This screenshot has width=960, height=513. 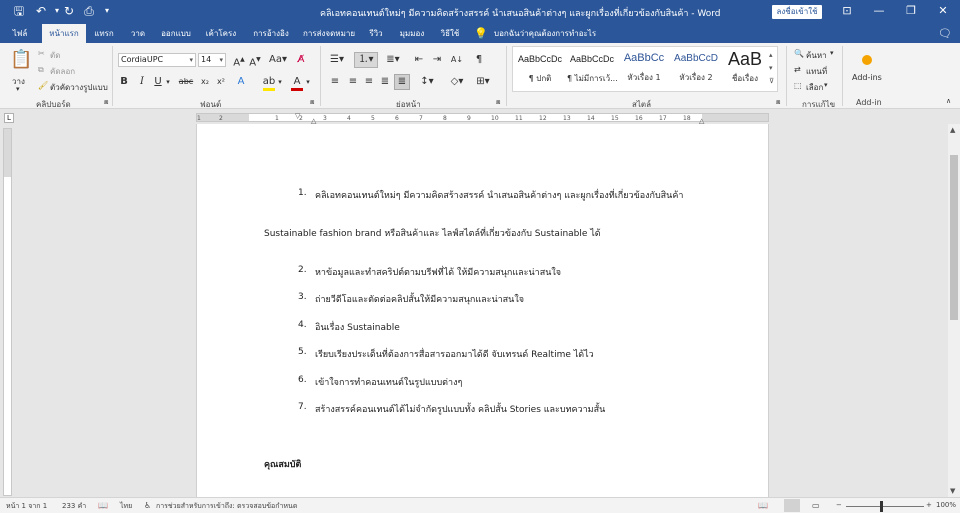 I want to click on vertical-ruler, so click(x=7, y=312).